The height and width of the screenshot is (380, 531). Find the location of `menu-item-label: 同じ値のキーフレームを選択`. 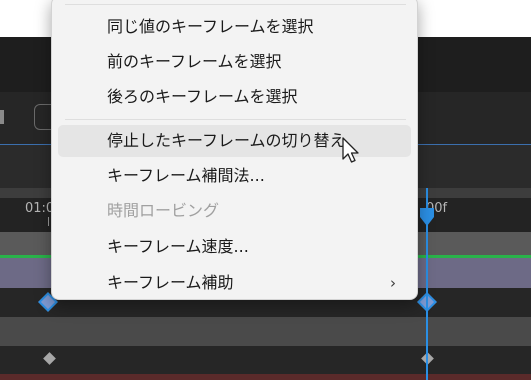

menu-item-label: 同じ値のキーフレームを選択 is located at coordinates (210, 26).